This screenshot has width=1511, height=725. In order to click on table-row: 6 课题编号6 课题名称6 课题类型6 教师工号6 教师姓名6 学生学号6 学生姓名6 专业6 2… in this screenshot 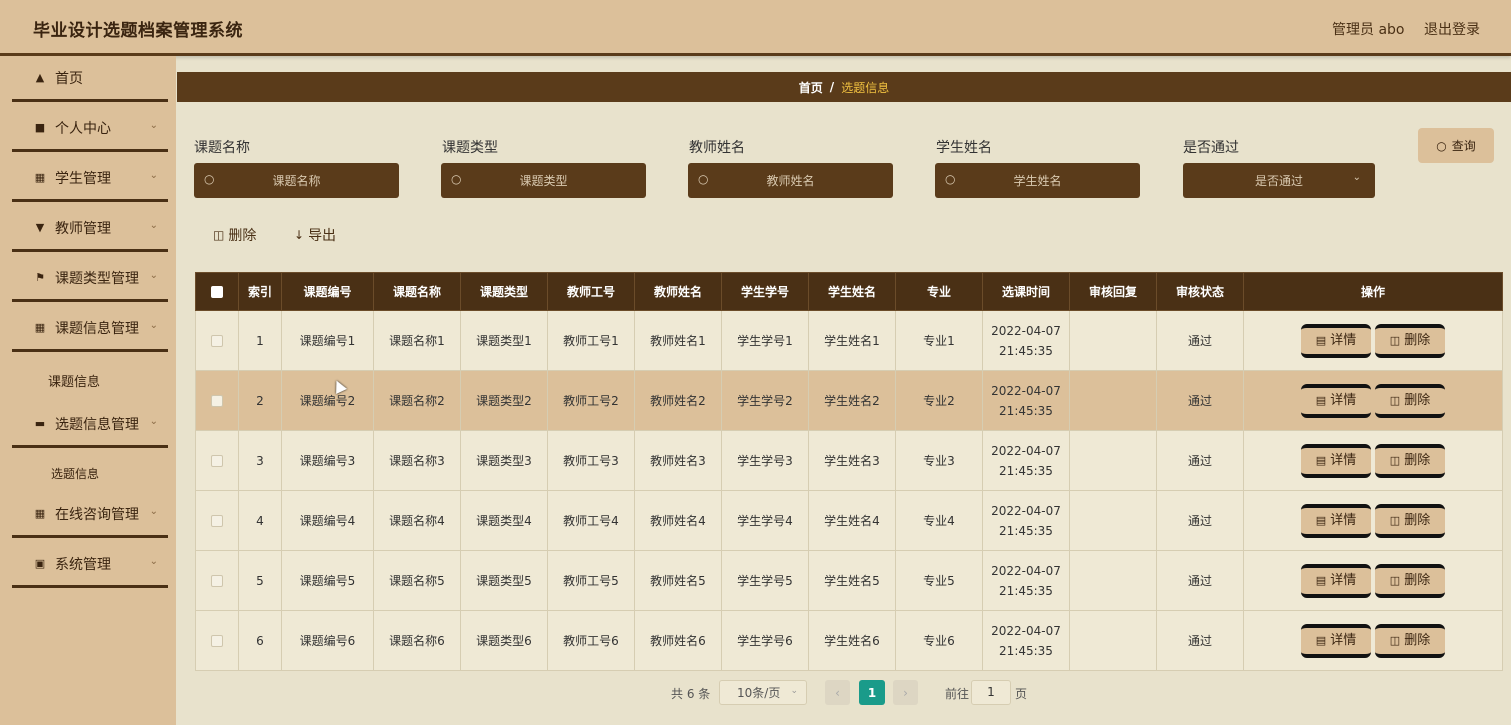, I will do `click(849, 640)`.